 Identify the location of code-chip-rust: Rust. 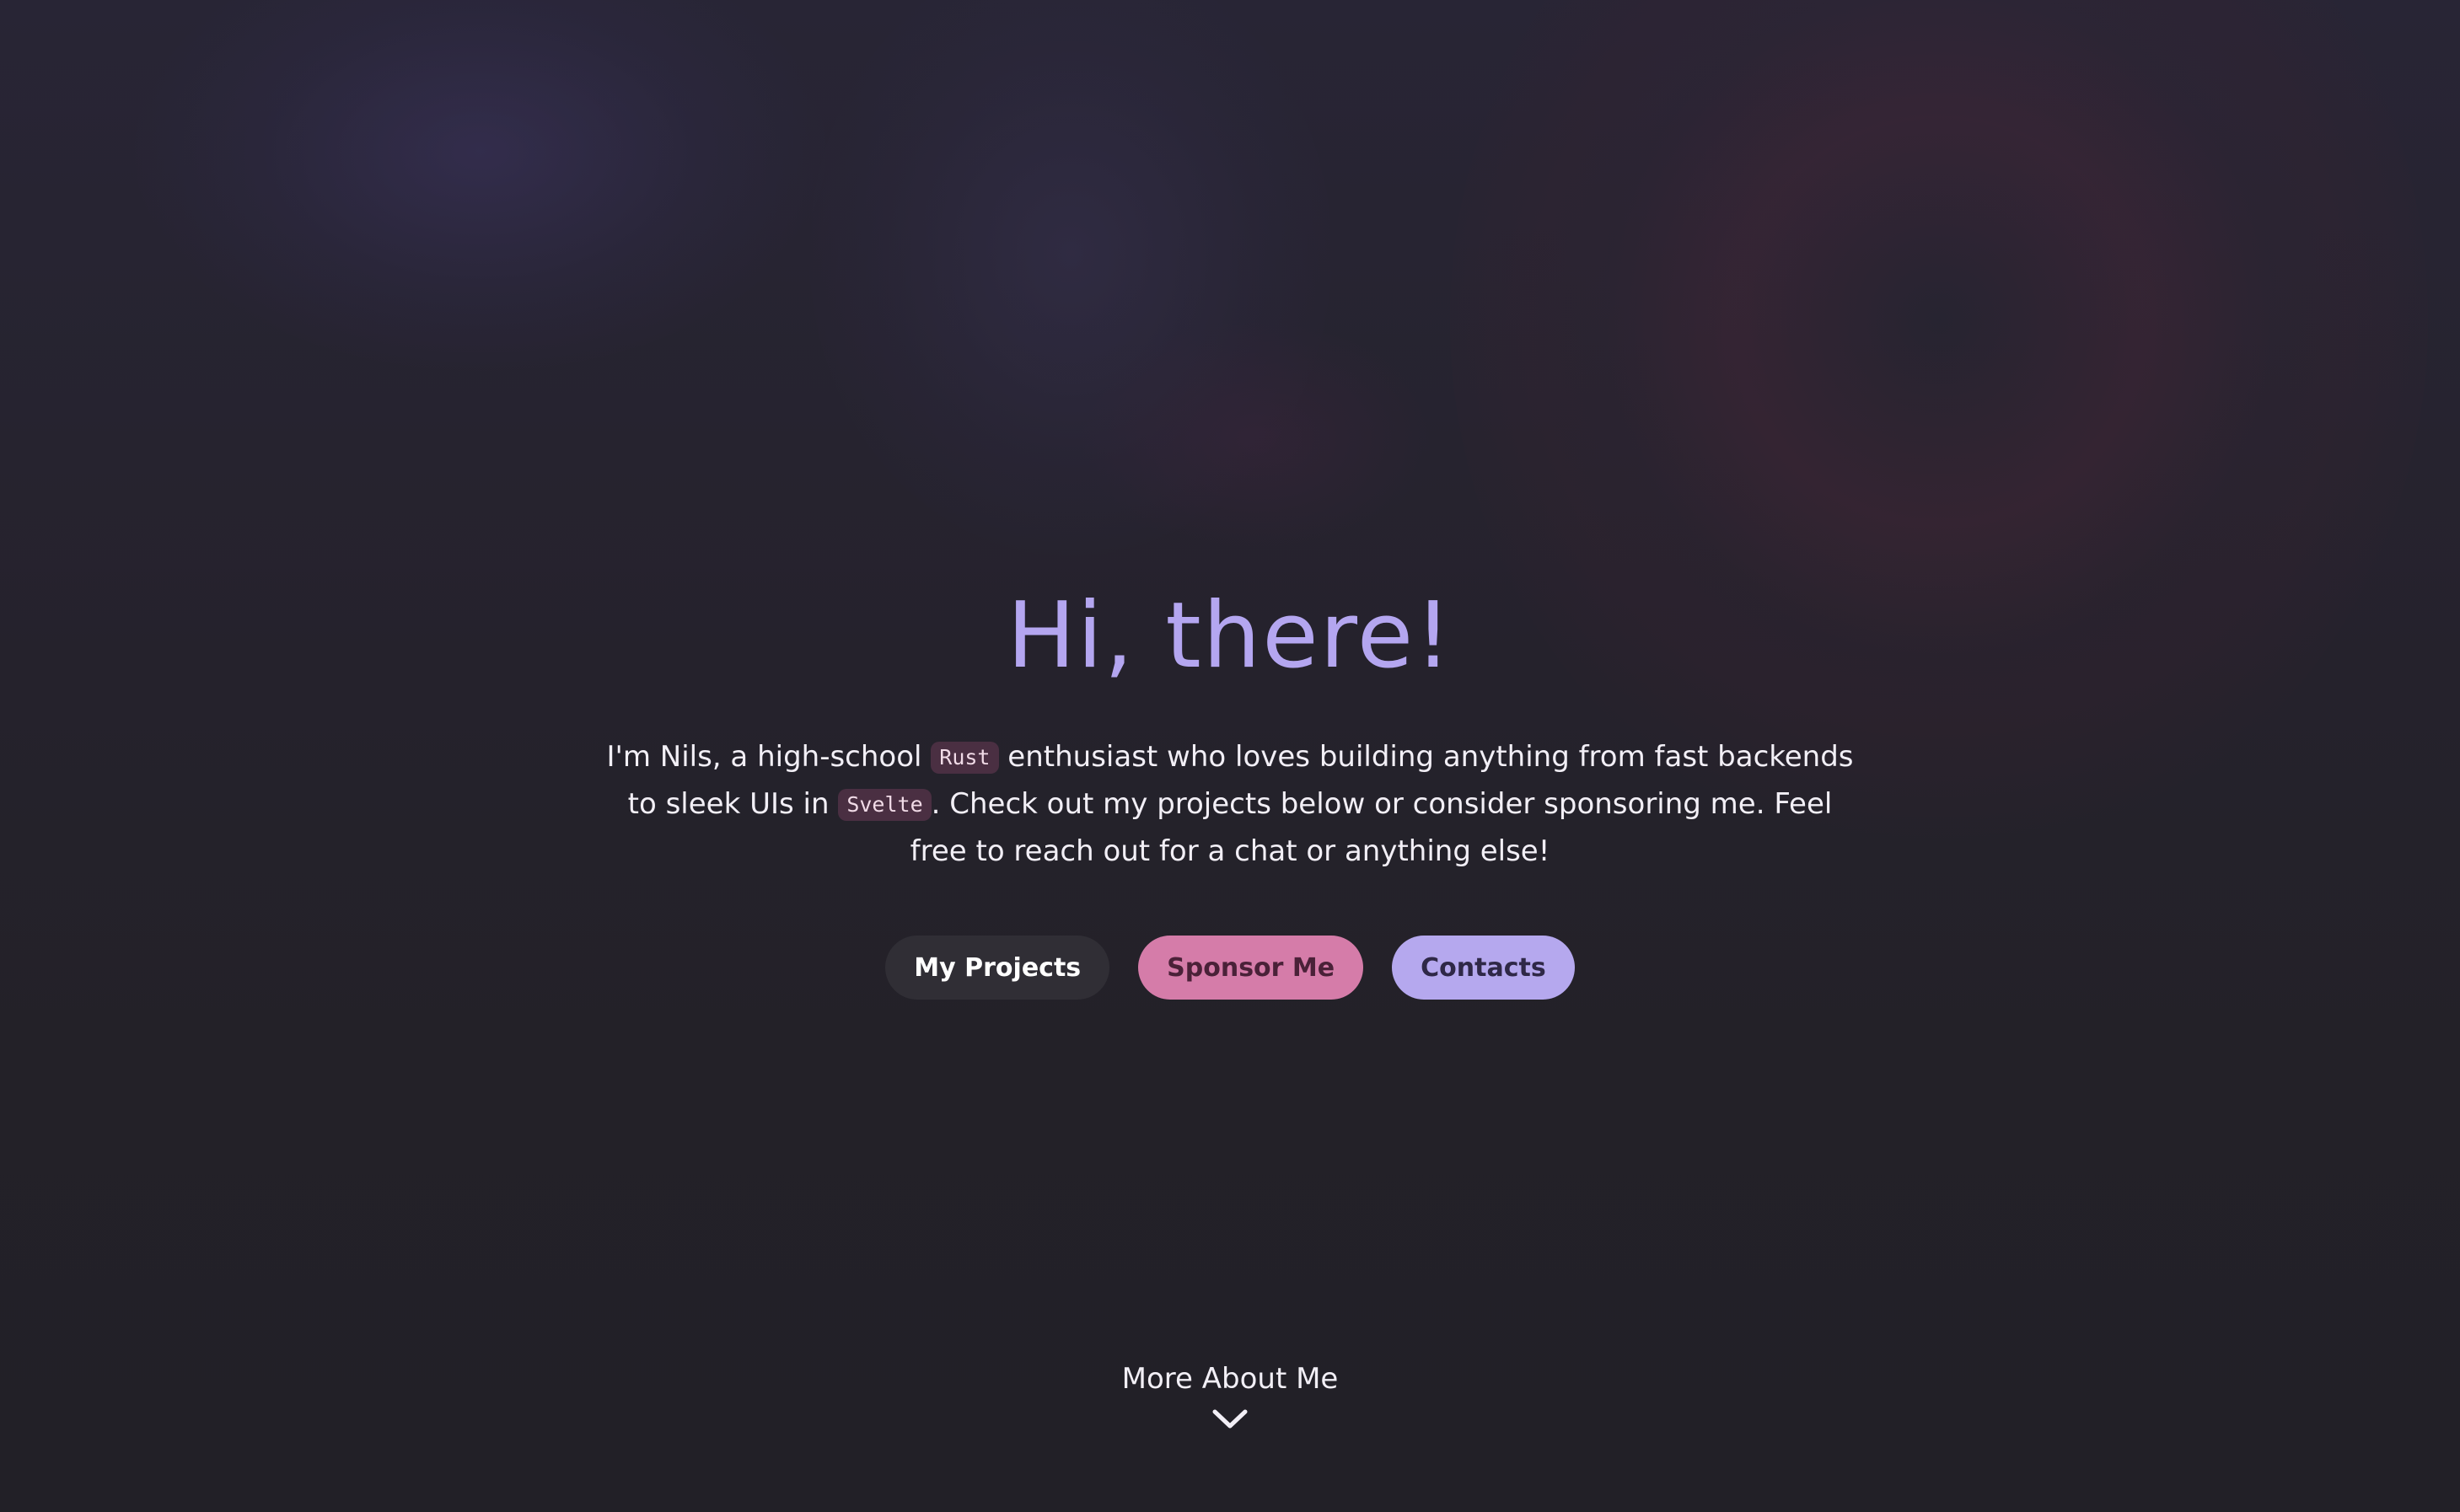
(965, 758).